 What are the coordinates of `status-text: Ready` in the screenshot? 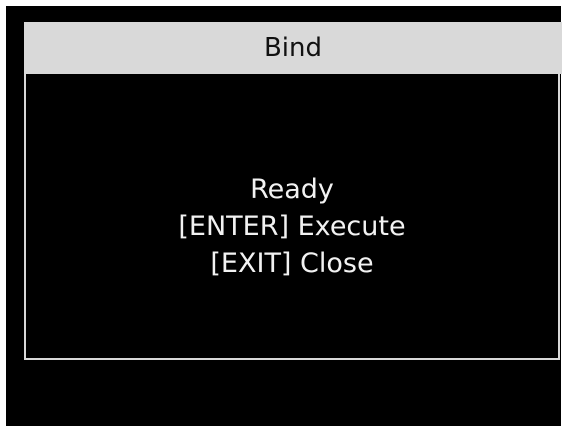 It's located at (292, 189).